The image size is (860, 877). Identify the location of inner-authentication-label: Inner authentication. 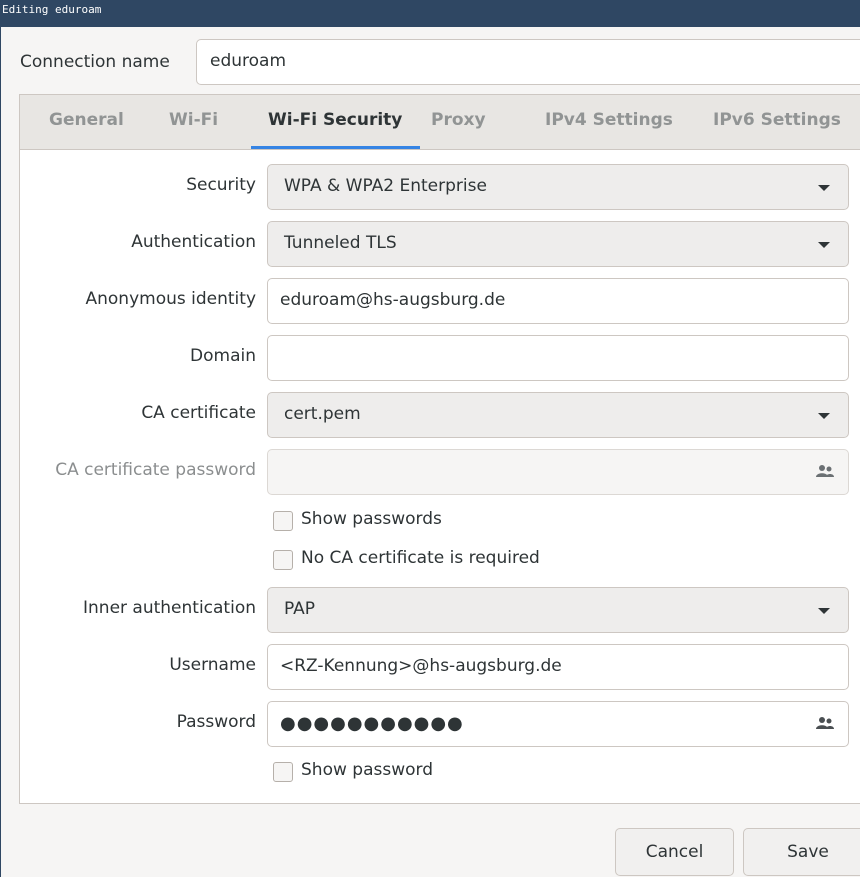
(169, 608).